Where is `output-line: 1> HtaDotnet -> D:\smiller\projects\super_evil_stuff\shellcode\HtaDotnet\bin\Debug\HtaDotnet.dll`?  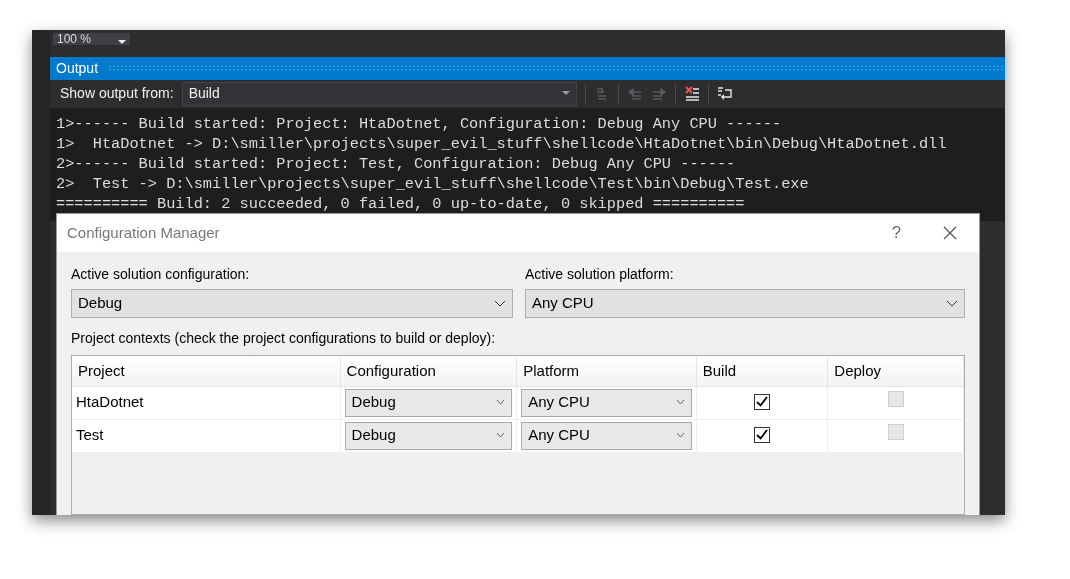 output-line: 1> HtaDotnet -> D:\smiller\projects\super_evil_stuff\shellcode\HtaDotnet\bin\Debug\HtaDotnet.dll is located at coordinates (501, 143).